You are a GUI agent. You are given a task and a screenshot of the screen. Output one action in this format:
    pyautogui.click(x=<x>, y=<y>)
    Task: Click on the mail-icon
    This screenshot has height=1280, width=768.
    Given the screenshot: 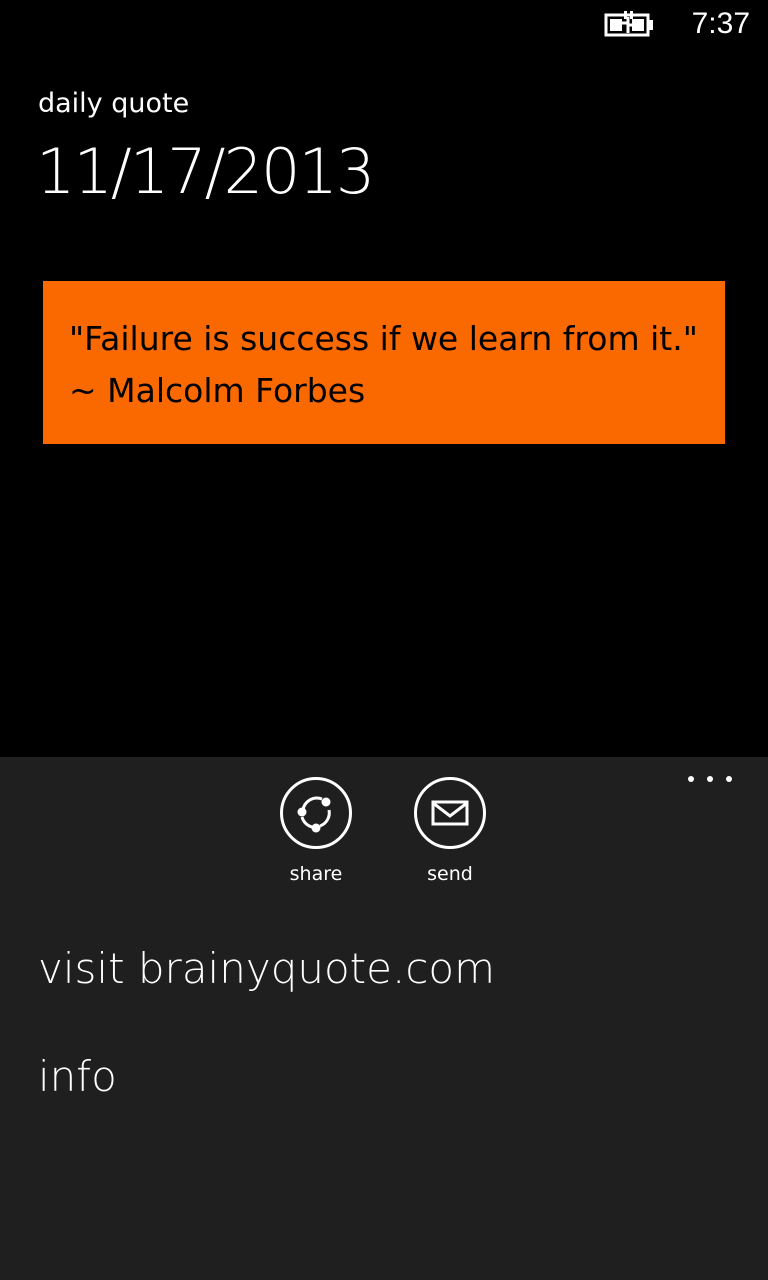 What is the action you would take?
    pyautogui.click(x=450, y=813)
    